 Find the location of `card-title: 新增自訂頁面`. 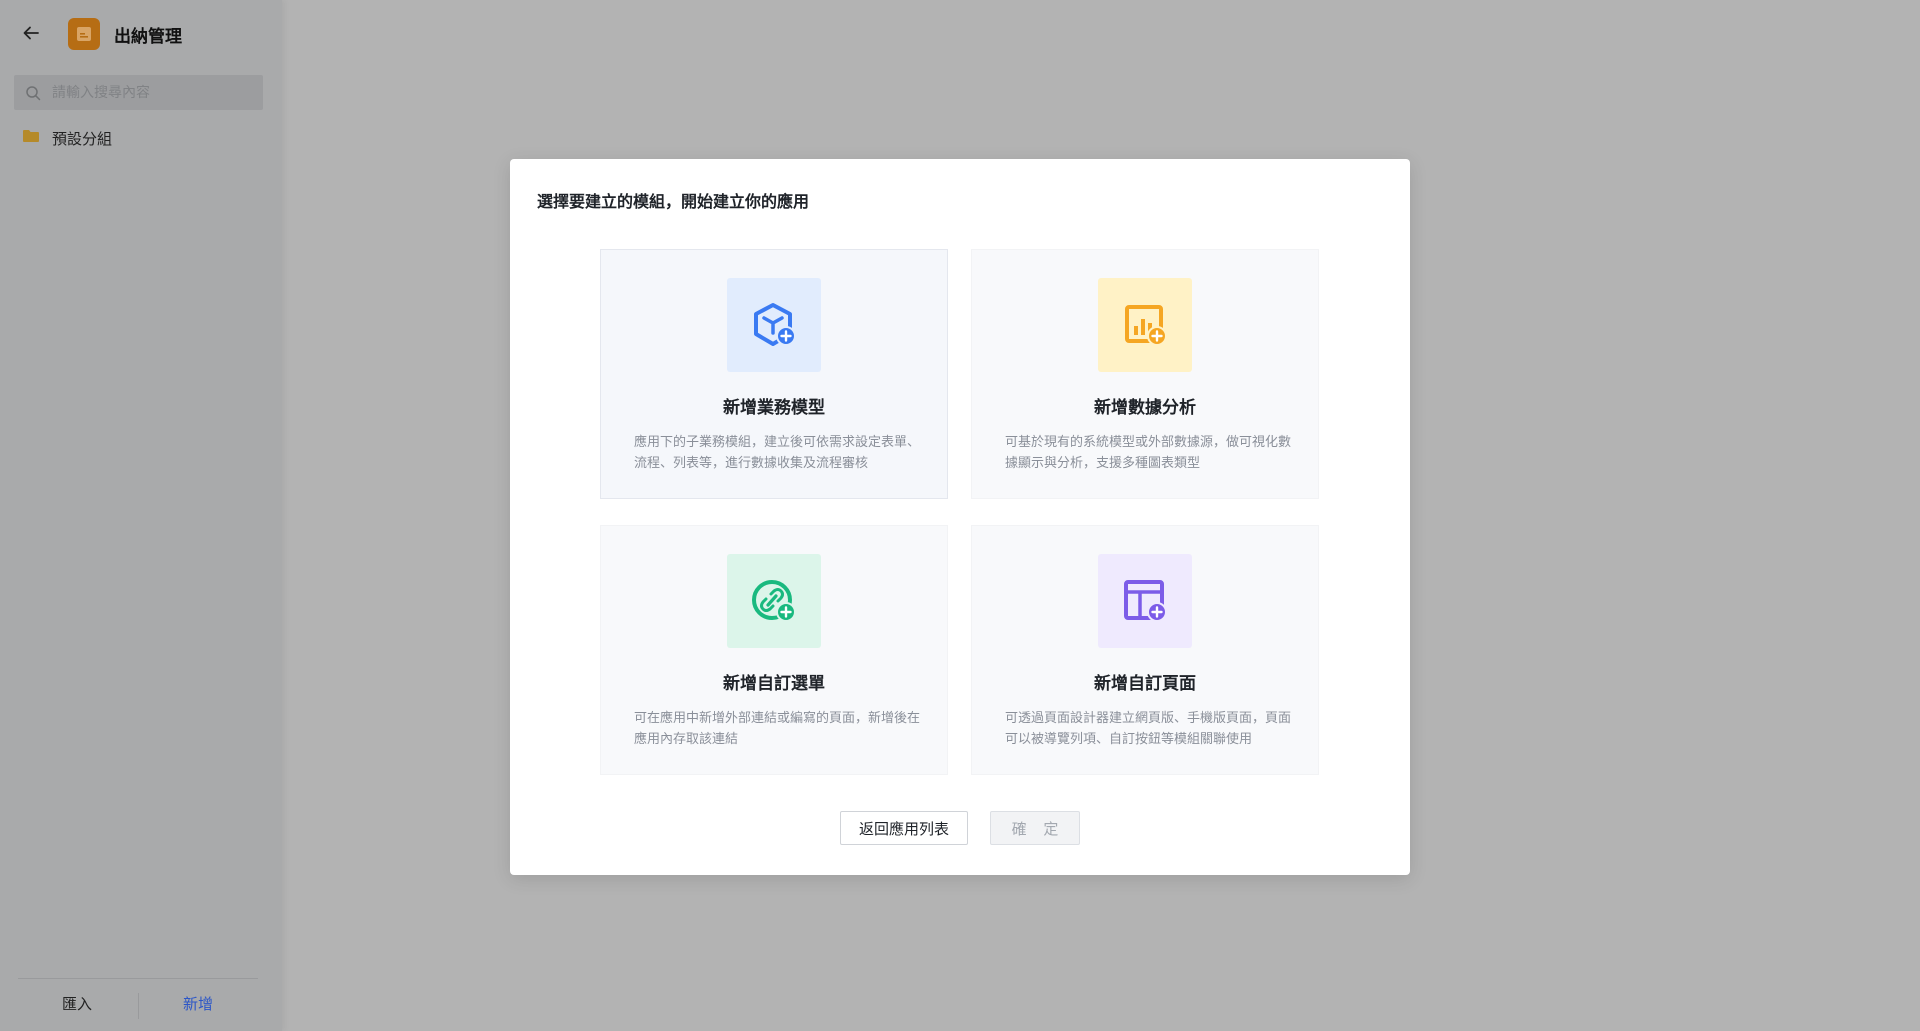

card-title: 新增自訂頁面 is located at coordinates (1145, 684).